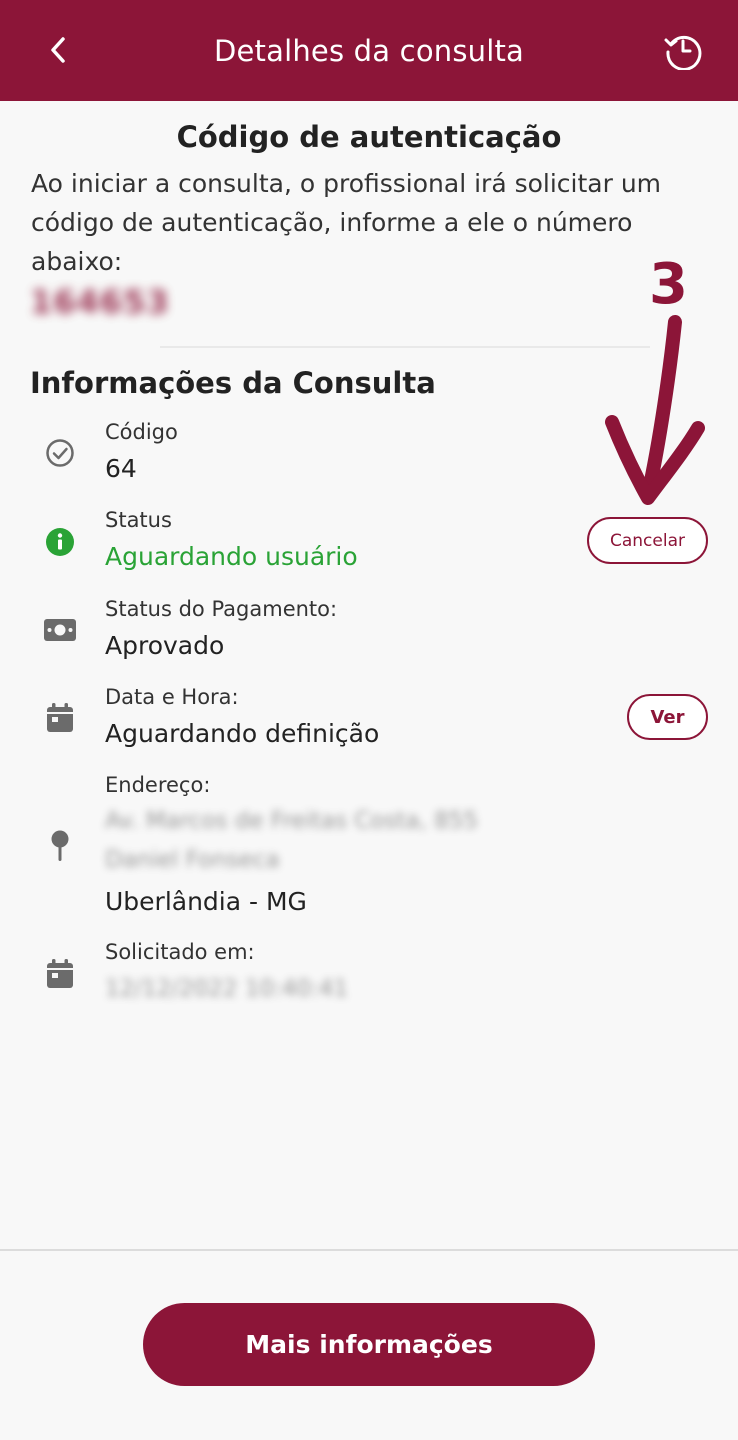 Image resolution: width=738 pixels, height=1440 pixels. Describe the element at coordinates (158, 785) in the screenshot. I see `address-label: Endereço:` at that location.